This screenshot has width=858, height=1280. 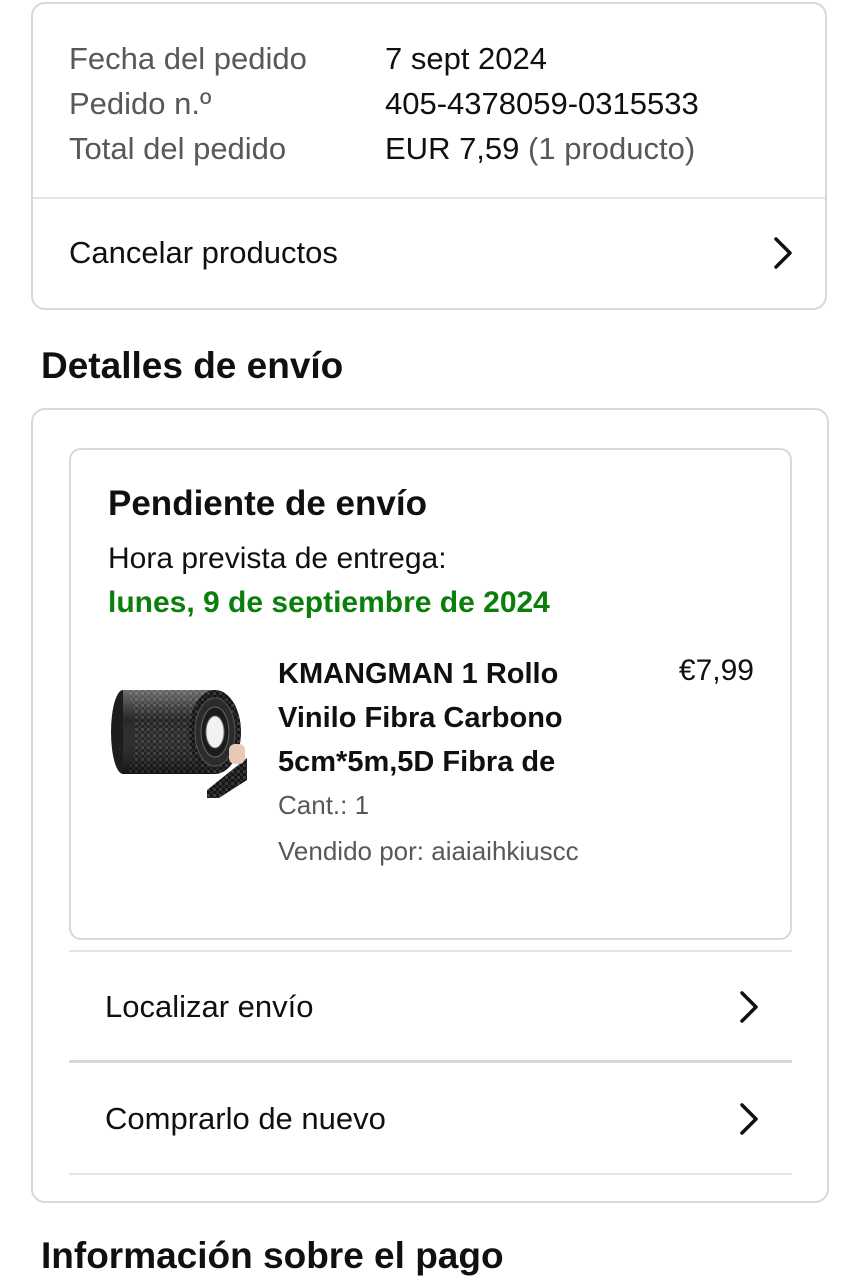 I want to click on cancel-products-label: Cancelar productos, so click(x=203, y=252).